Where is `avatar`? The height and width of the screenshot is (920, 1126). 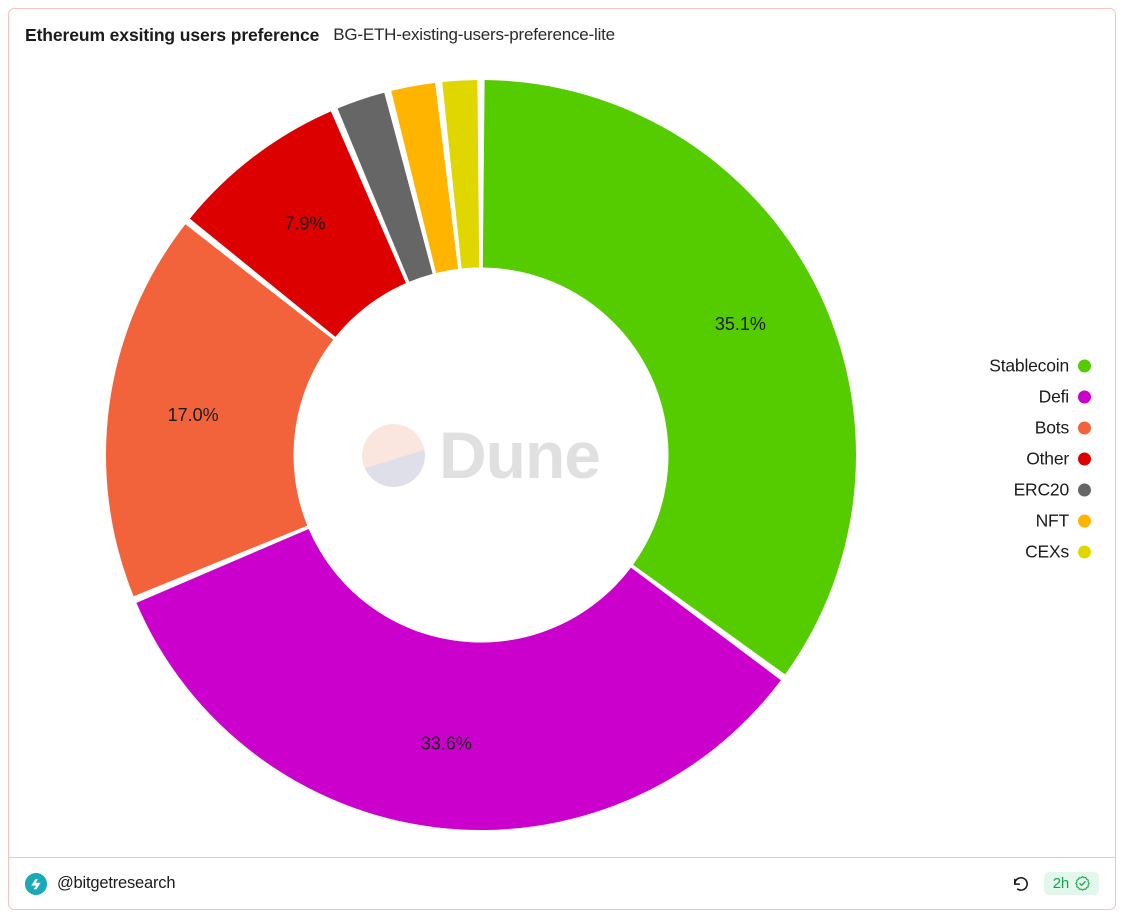
avatar is located at coordinates (36, 883).